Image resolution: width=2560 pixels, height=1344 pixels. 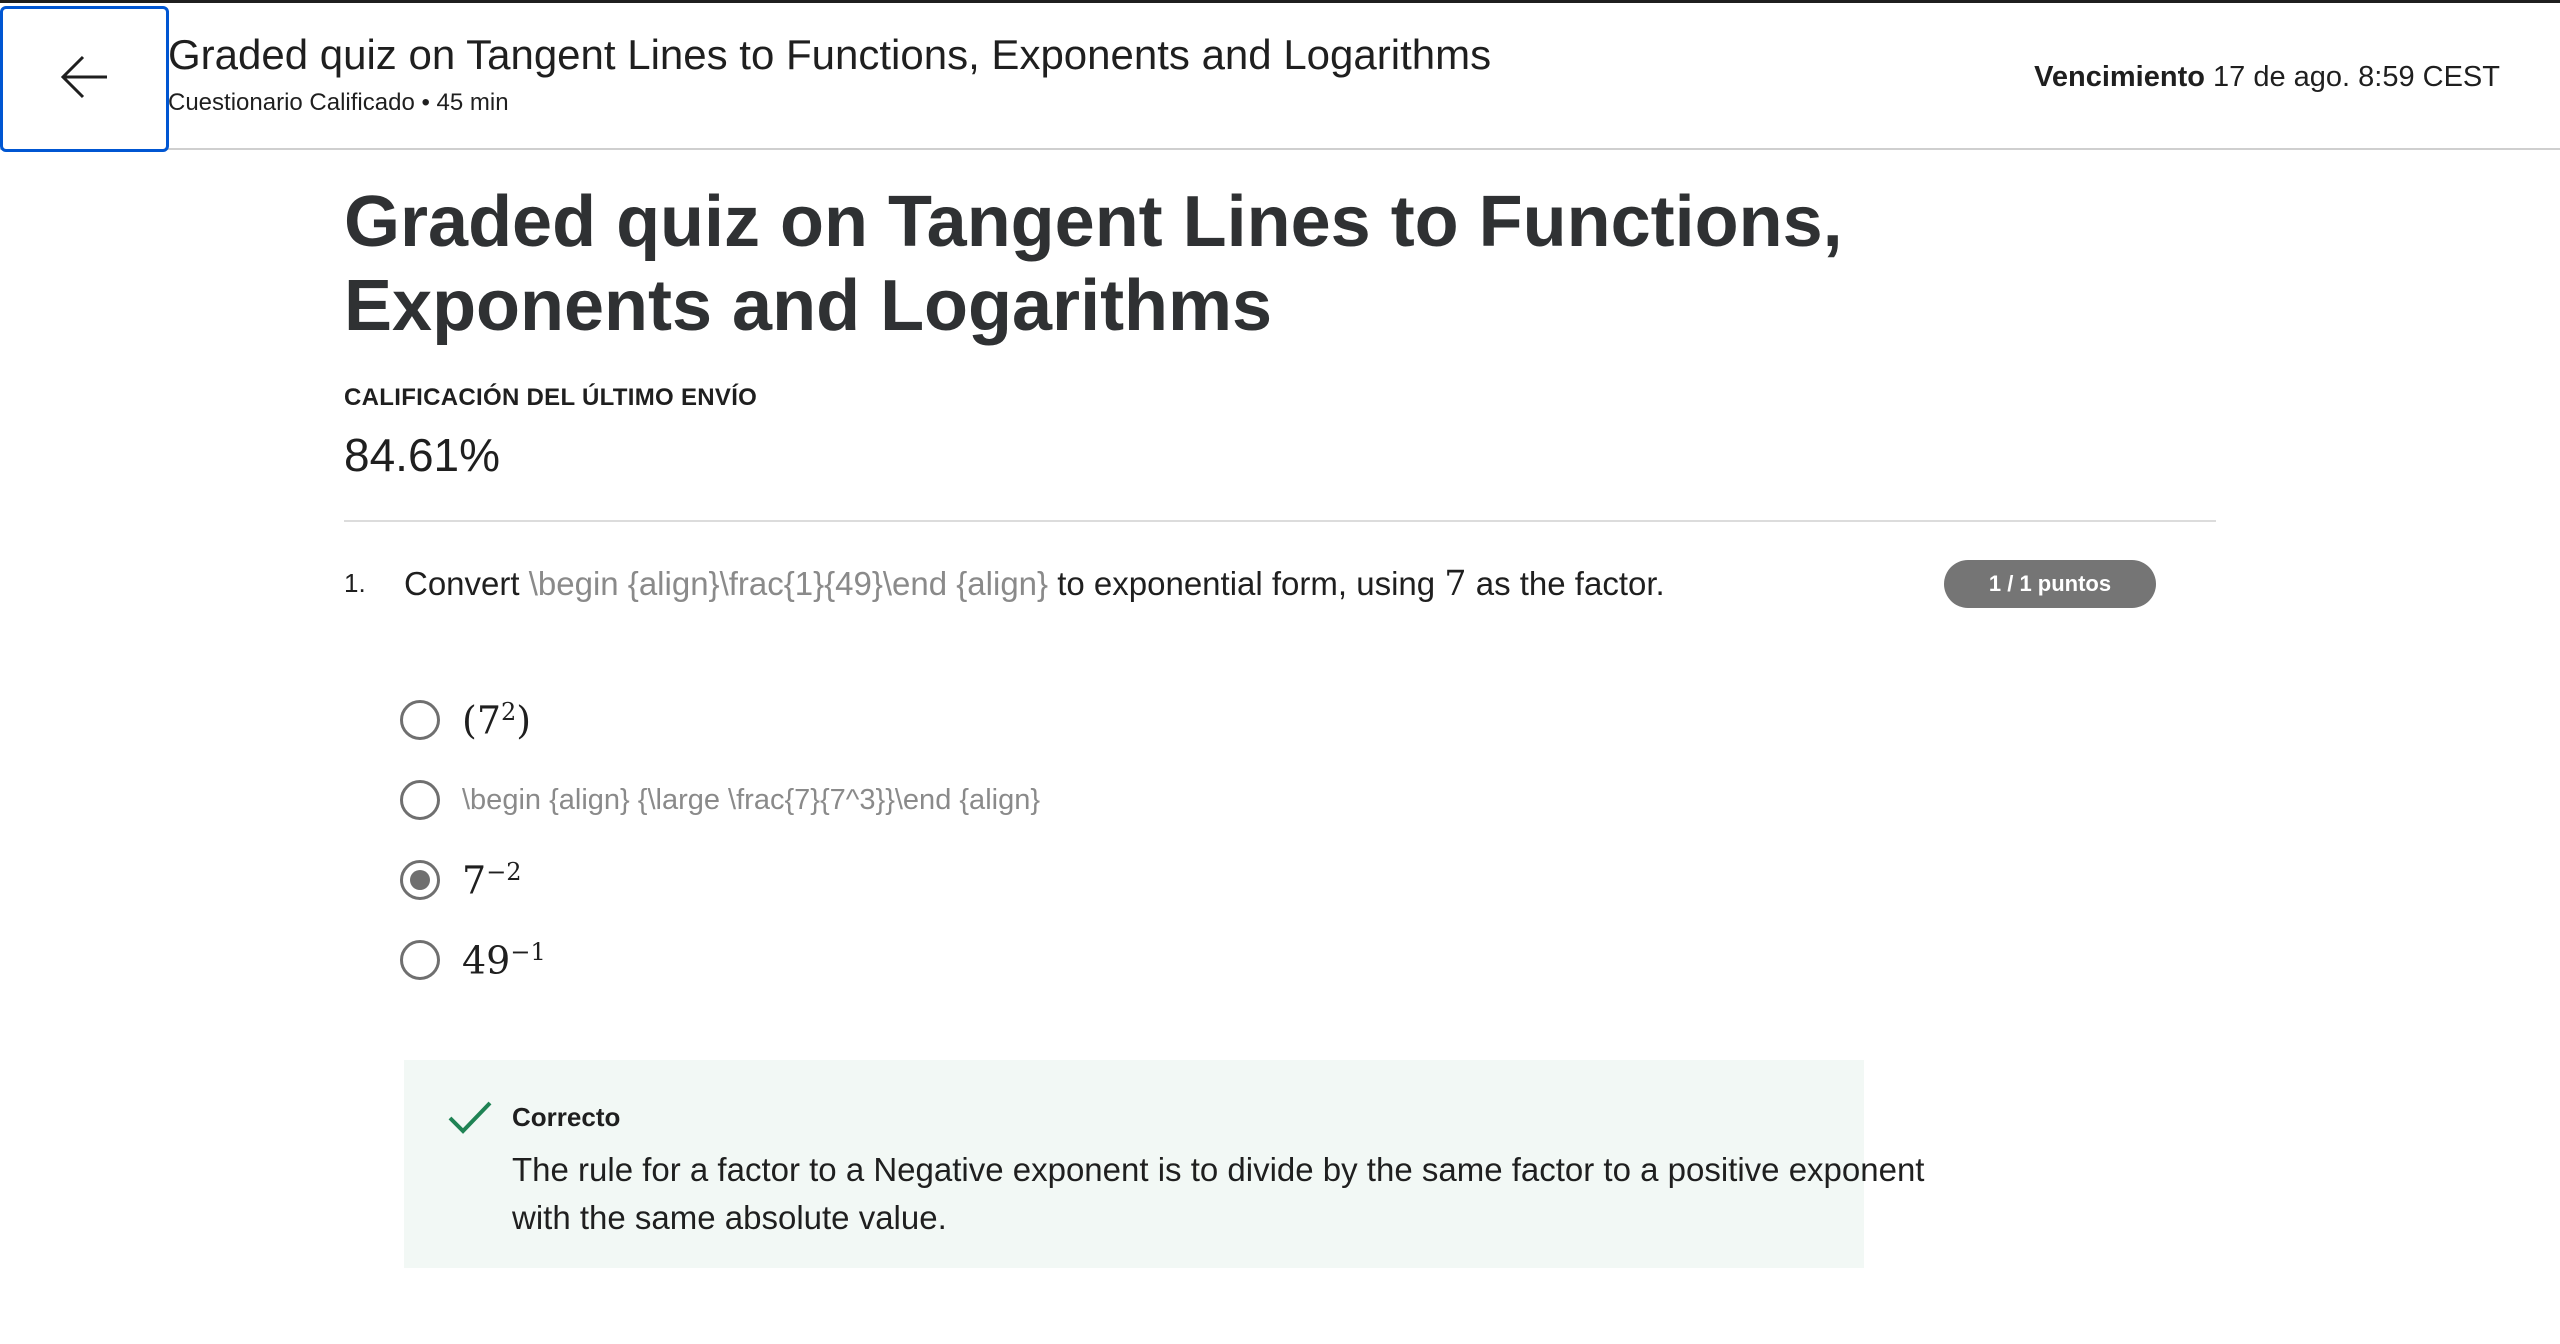 I want to click on arrow-left-icon, so click(x=85, y=79).